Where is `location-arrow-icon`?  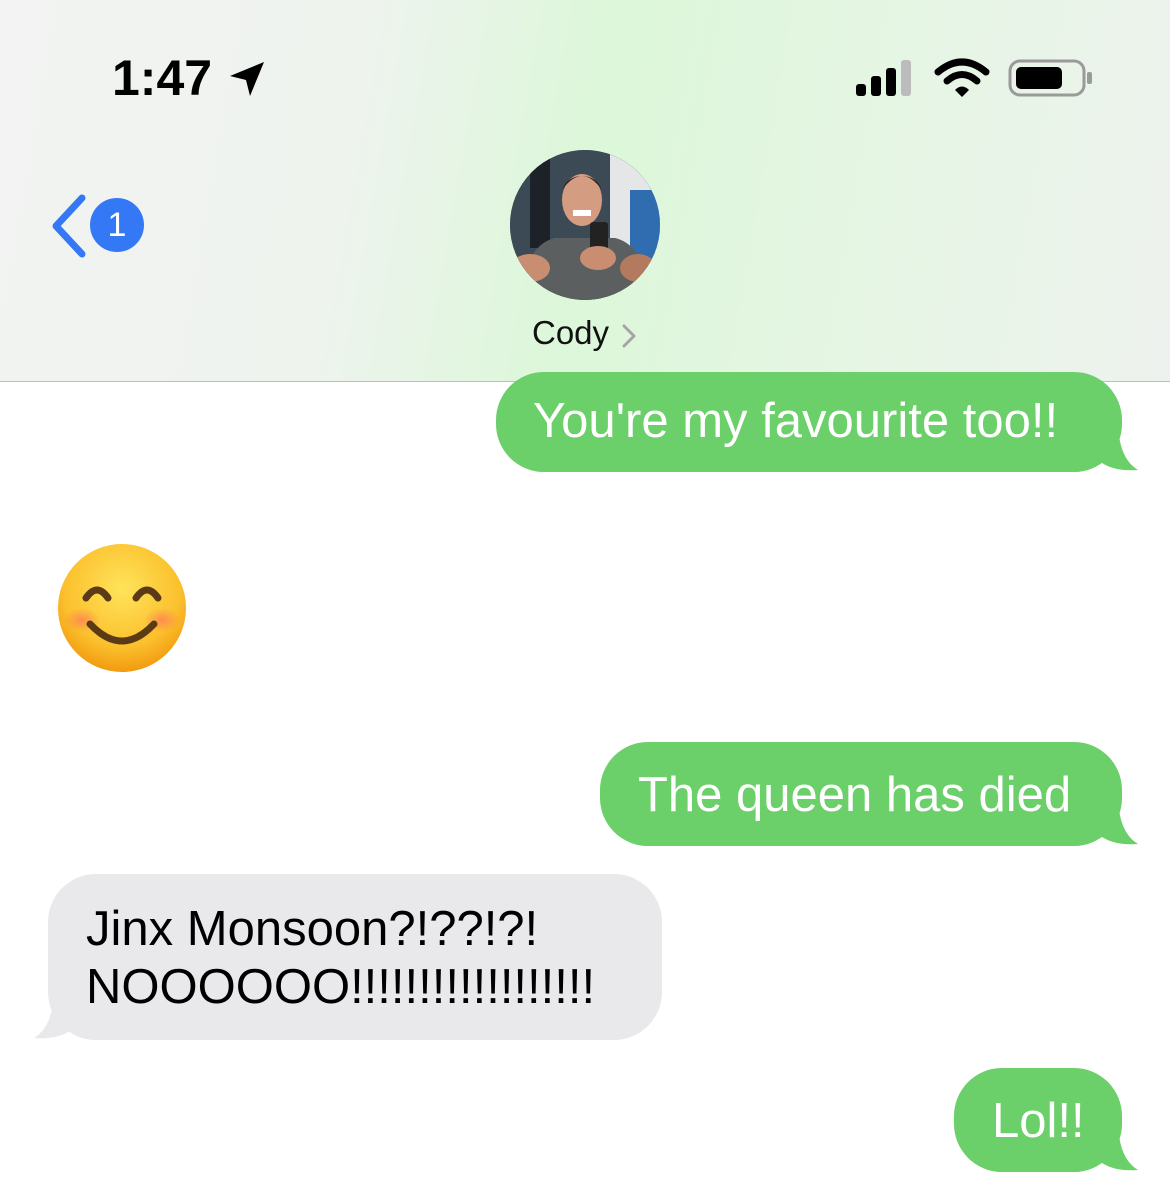 location-arrow-icon is located at coordinates (247, 79).